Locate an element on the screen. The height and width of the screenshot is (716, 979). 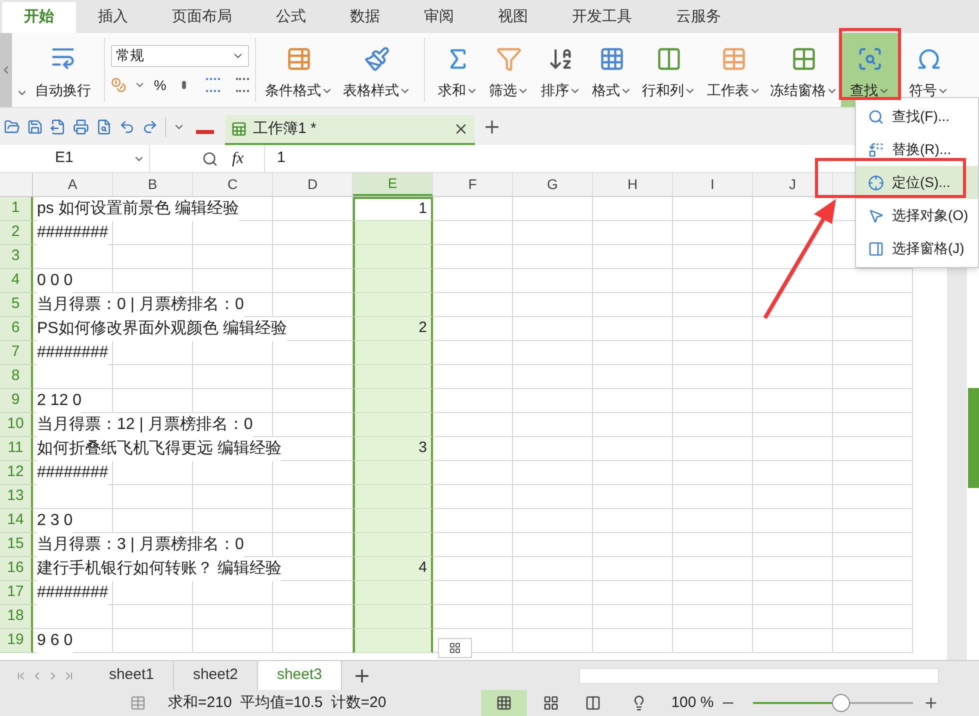
grid-cell: 0 0 0 is located at coordinates (193, 281).